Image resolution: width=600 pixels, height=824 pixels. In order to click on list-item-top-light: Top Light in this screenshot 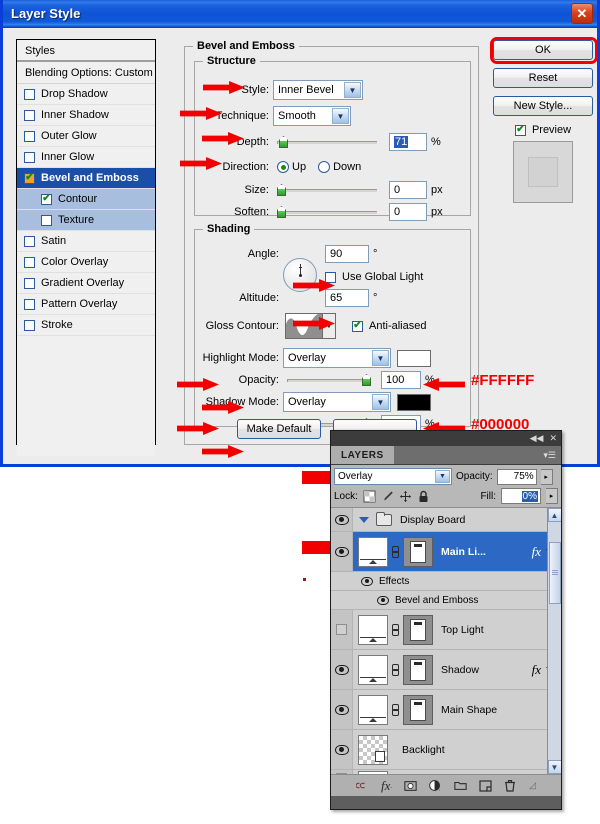, I will do `click(446, 630)`.